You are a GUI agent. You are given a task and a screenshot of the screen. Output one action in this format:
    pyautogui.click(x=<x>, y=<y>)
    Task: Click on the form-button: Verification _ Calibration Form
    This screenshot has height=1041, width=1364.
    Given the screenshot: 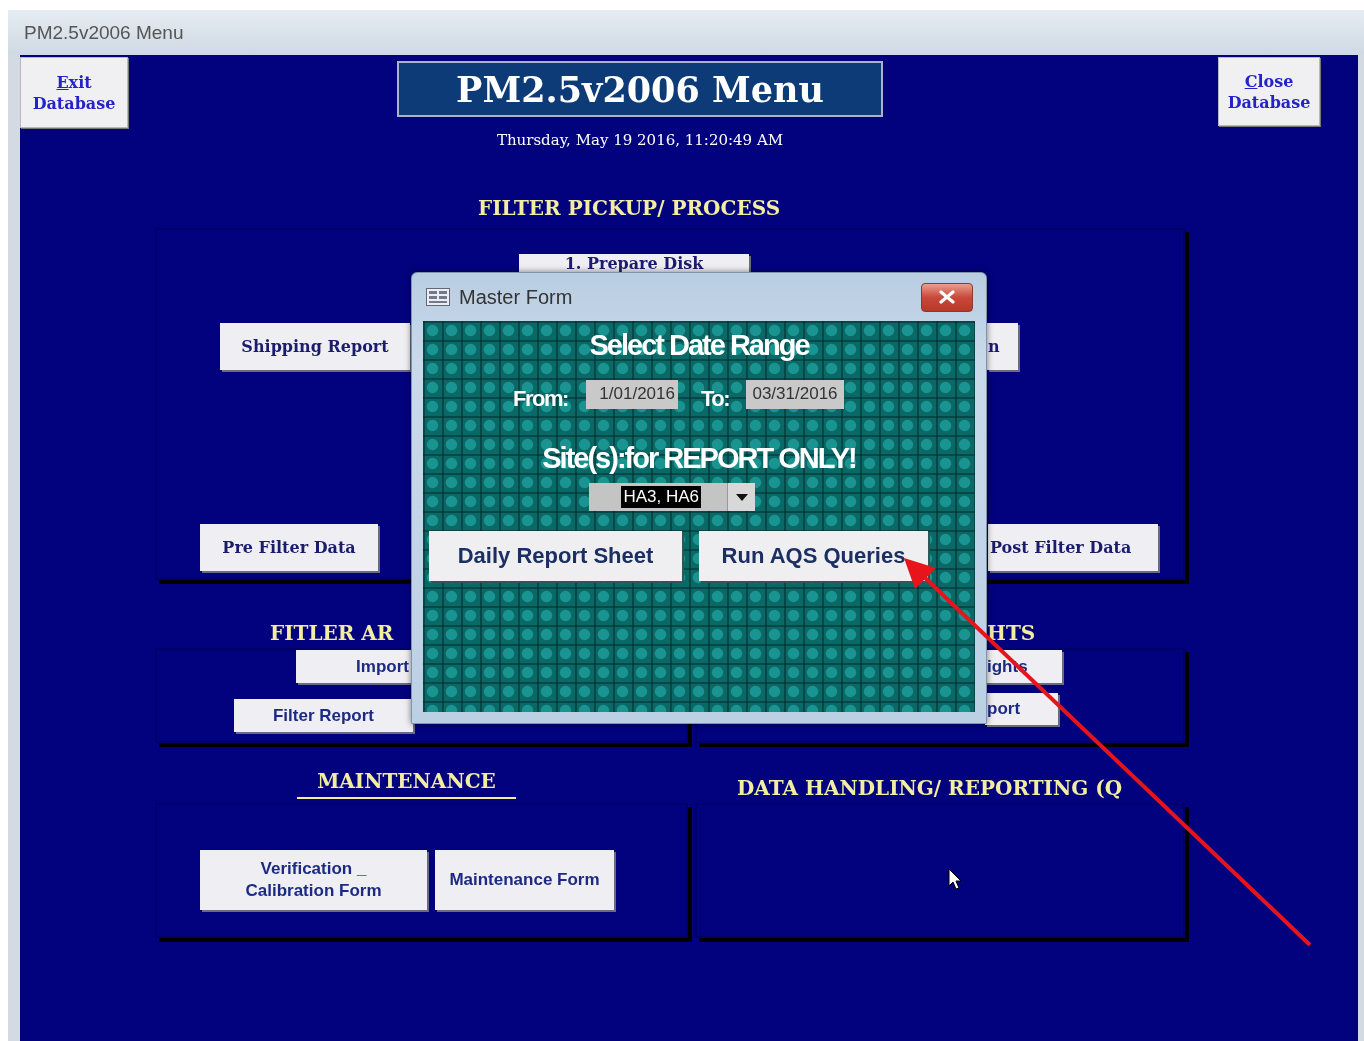 What is the action you would take?
    pyautogui.click(x=313, y=880)
    